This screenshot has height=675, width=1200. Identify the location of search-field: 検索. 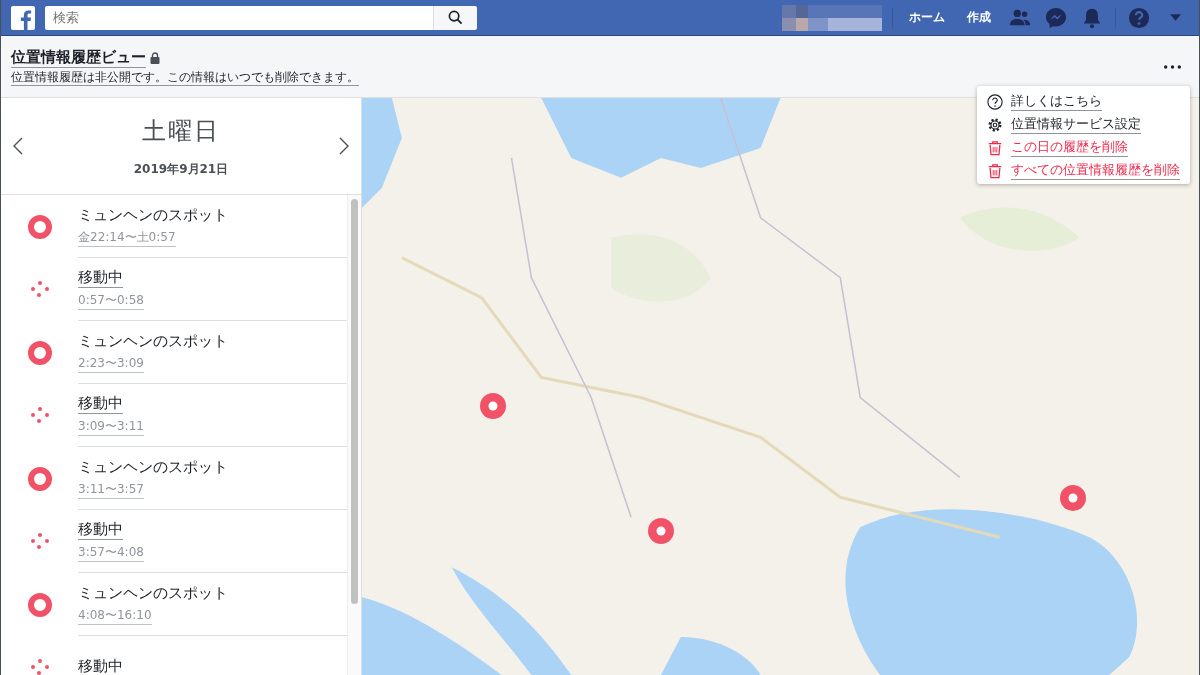
(239, 17).